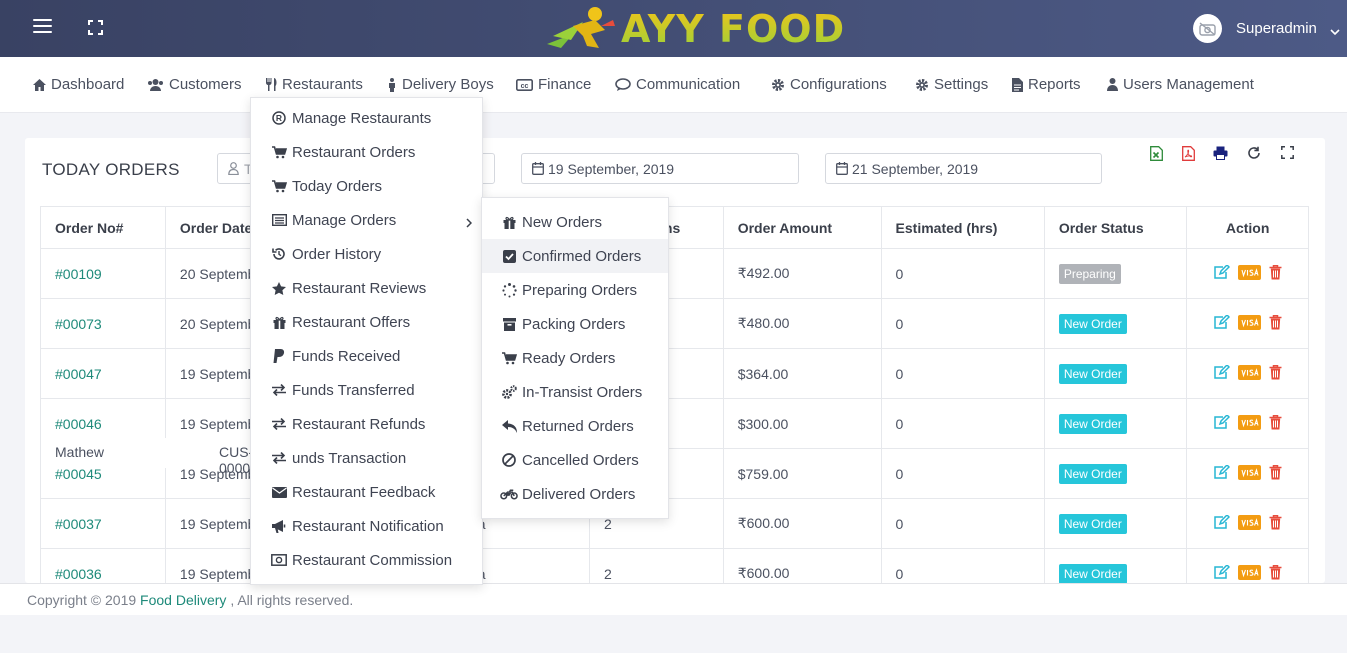  Describe the element at coordinates (962, 323) in the screenshot. I see `table-cell: 0` at that location.